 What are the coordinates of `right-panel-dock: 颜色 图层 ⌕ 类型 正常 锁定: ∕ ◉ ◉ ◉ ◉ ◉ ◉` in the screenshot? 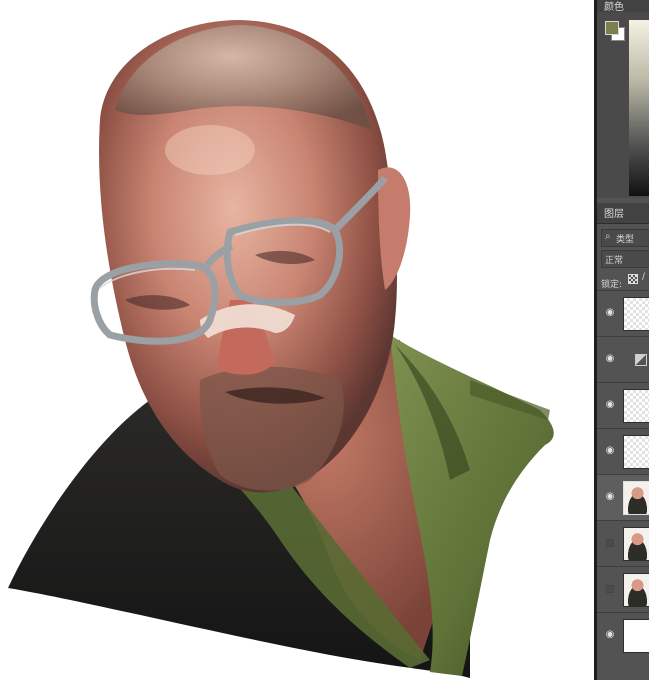 It's located at (623, 340).